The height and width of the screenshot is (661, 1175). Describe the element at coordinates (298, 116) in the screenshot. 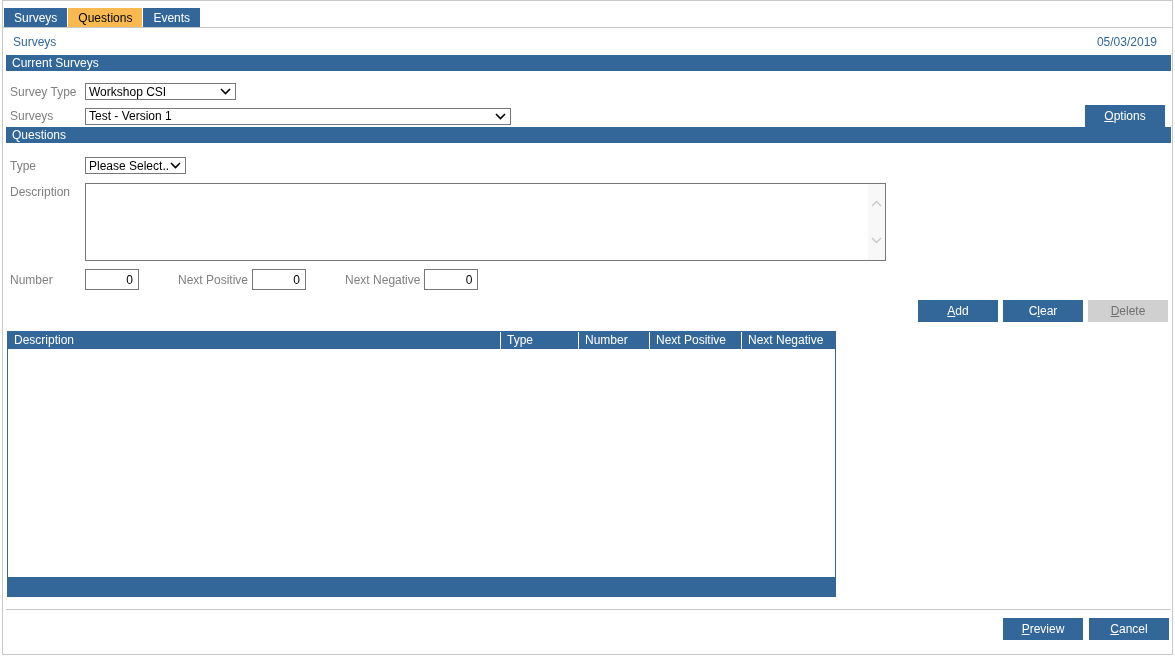

I see `surveys-dropdown: Test - Version 1` at that location.